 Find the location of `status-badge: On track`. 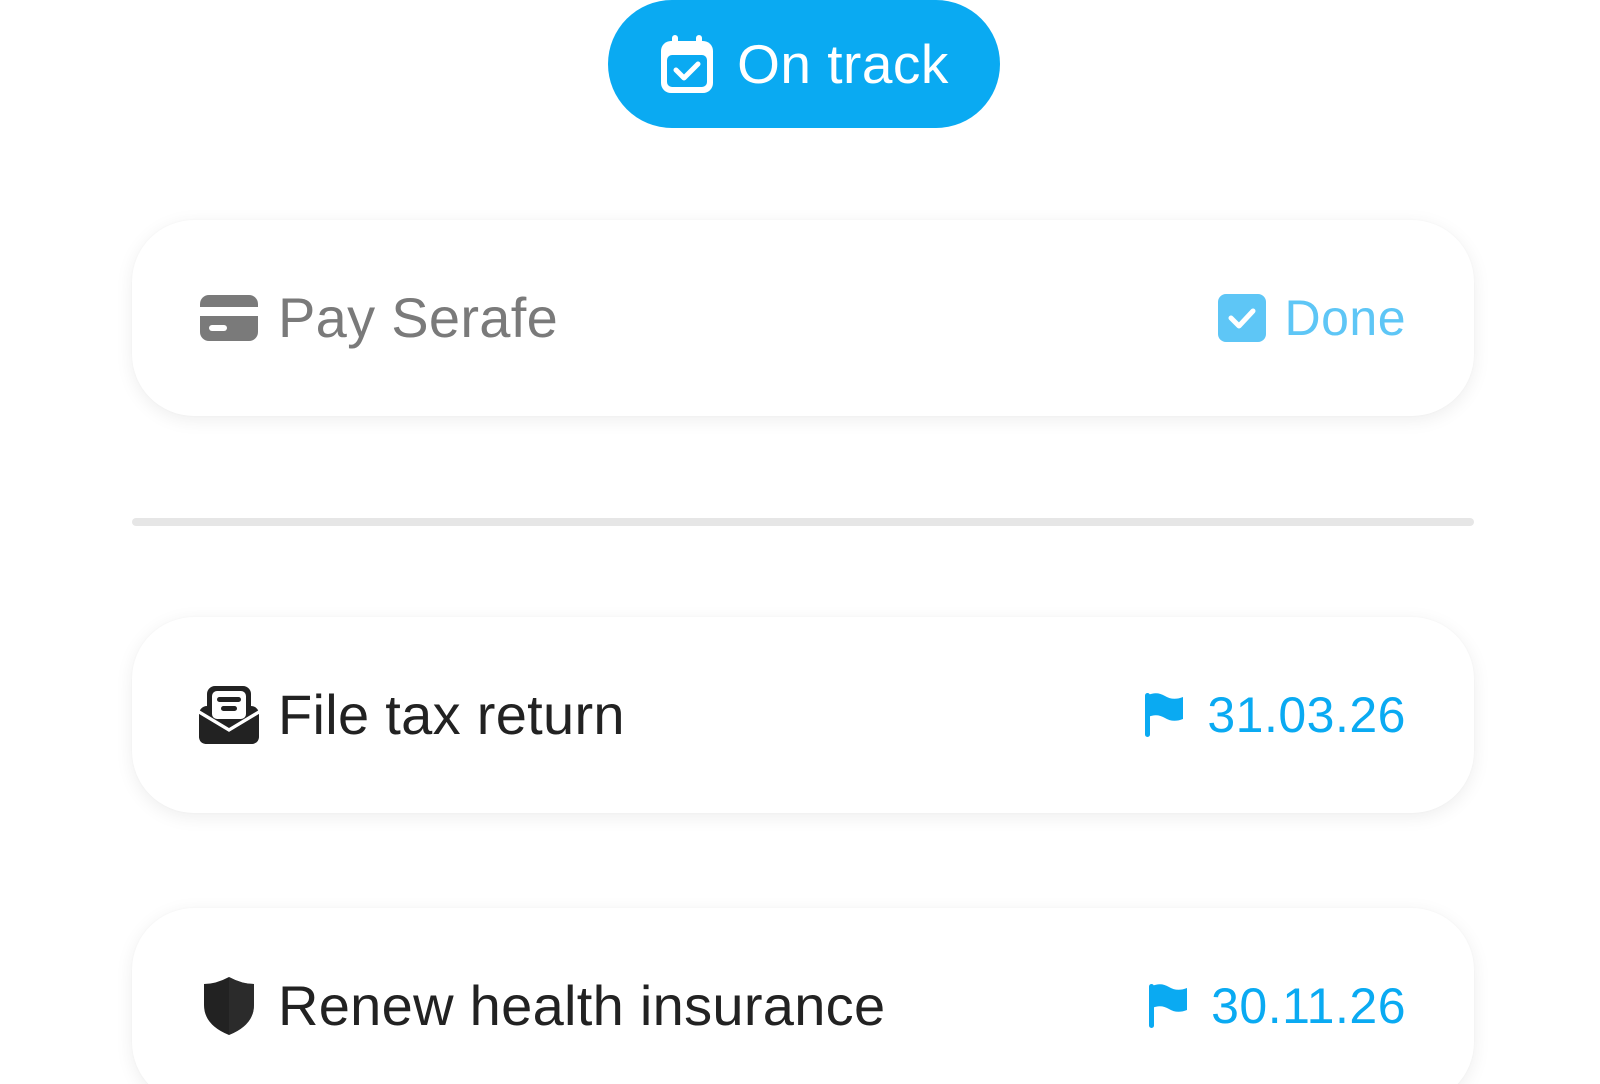

status-badge: On track is located at coordinates (804, 64).